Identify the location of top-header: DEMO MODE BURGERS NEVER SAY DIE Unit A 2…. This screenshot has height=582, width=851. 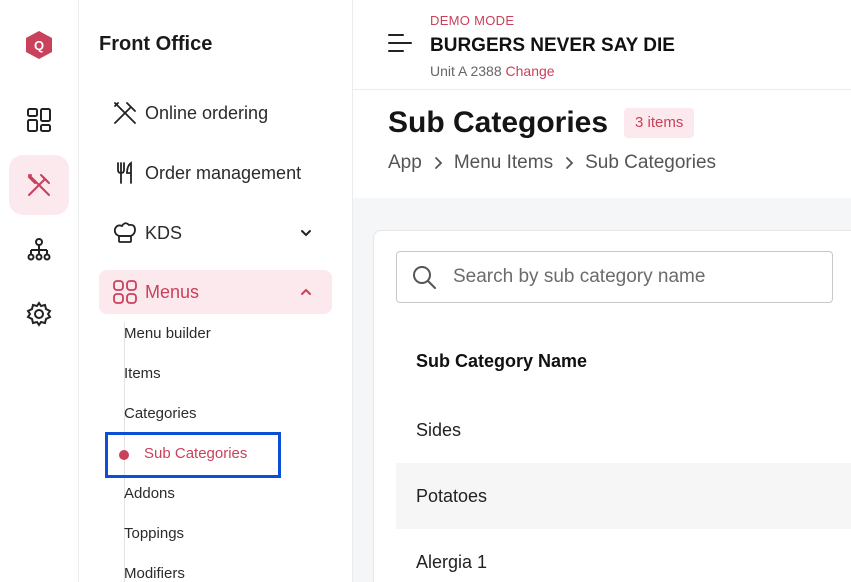
(602, 45).